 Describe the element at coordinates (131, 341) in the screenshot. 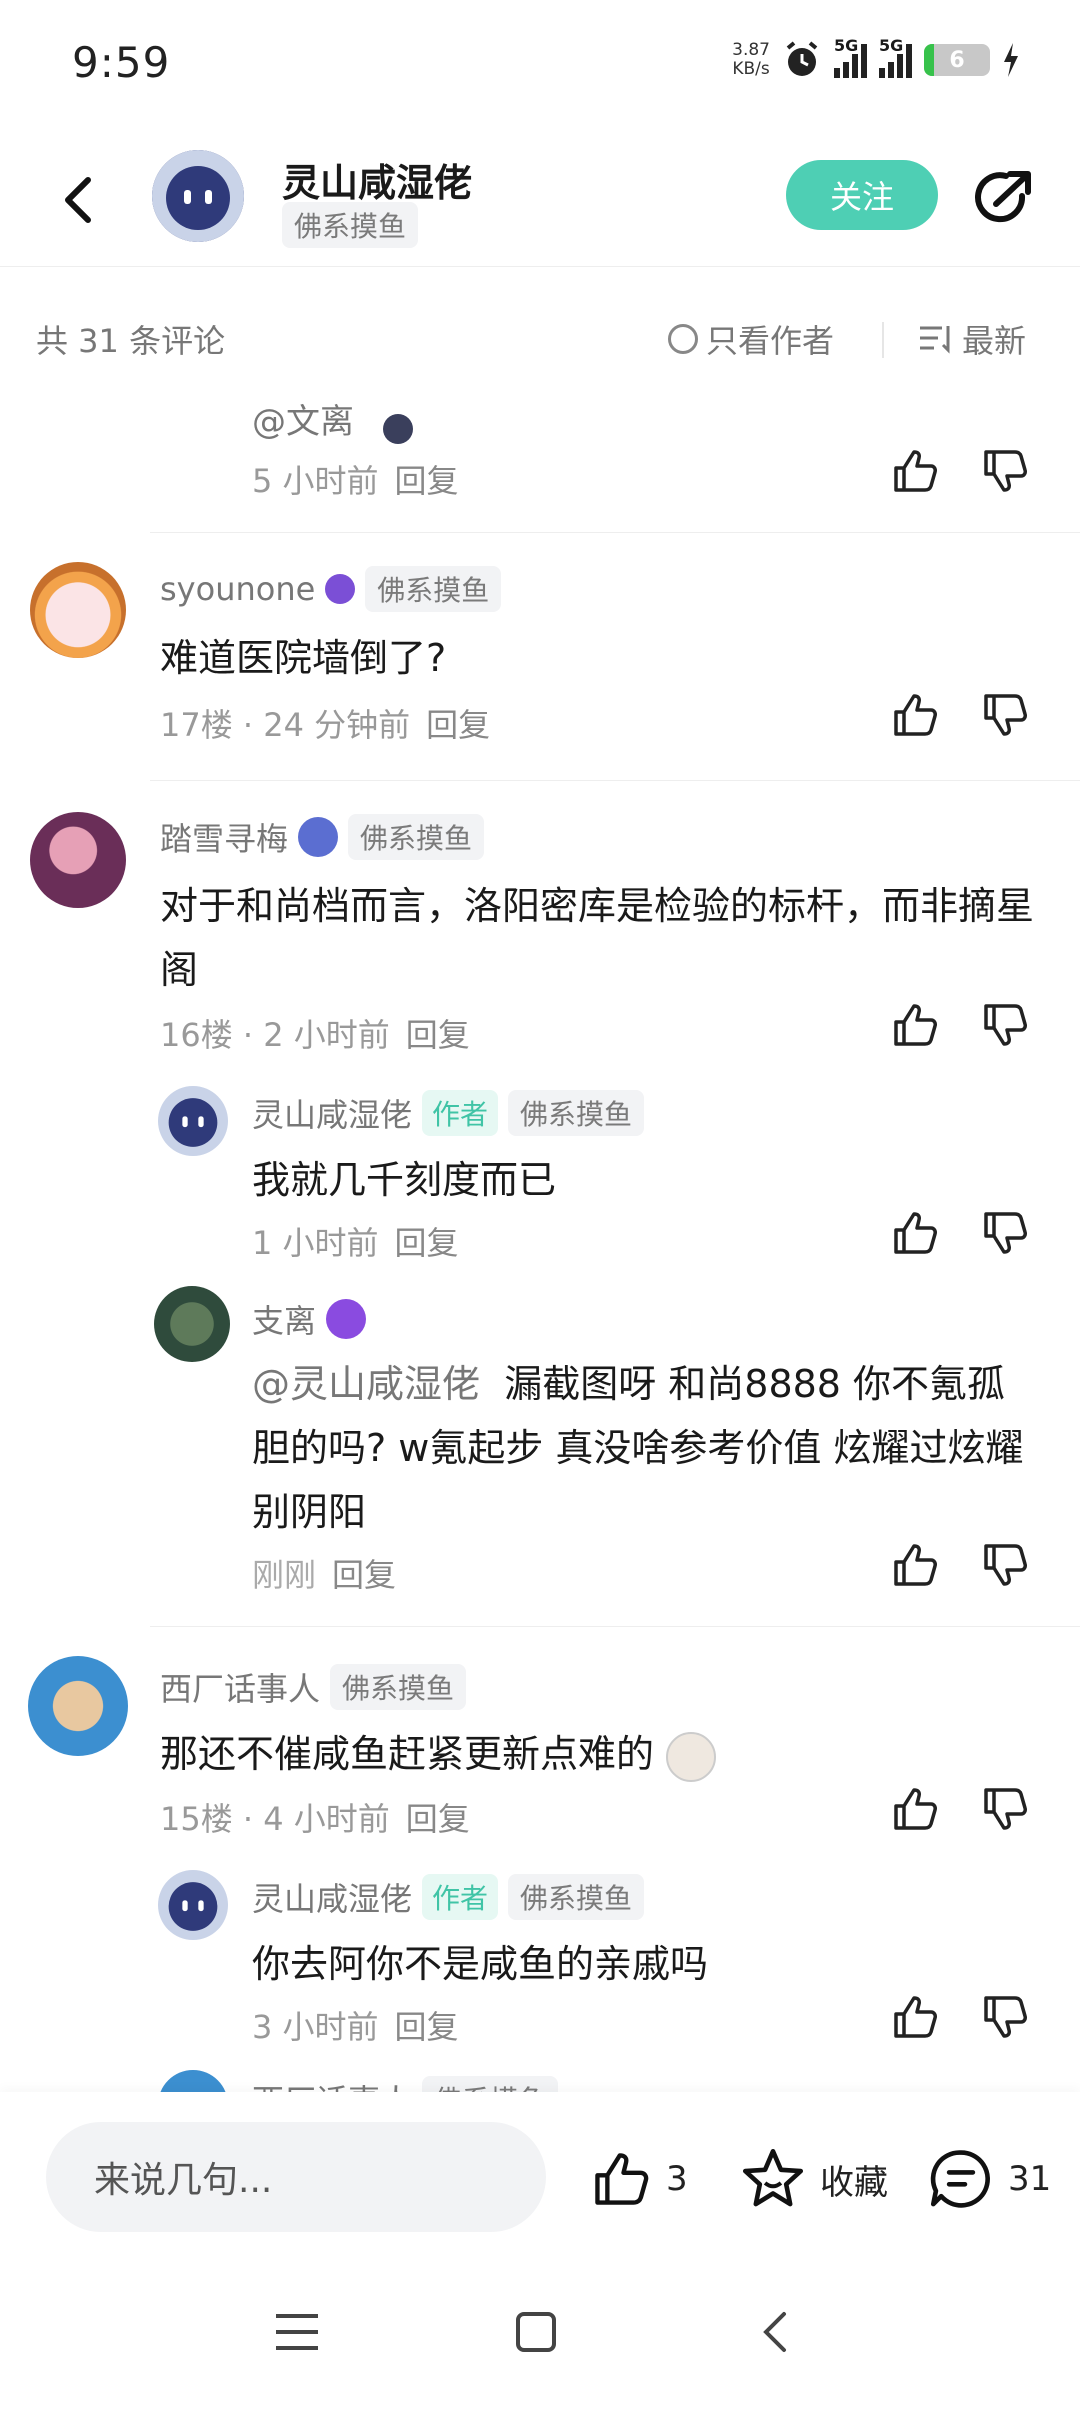

I see `comment-count: 共 31 条评论` at that location.